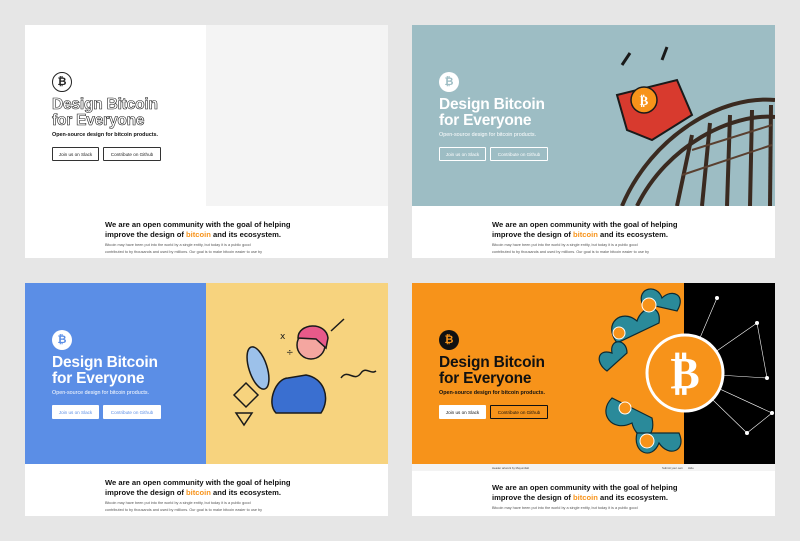  I want to click on artwork-credit-link: Header artwork by Mayumilab, so click(510, 468).